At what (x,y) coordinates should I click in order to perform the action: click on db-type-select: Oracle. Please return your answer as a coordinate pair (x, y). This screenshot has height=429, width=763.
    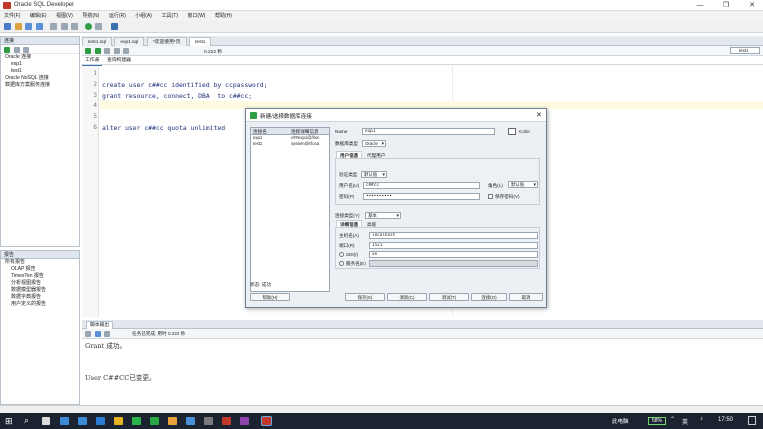
    Looking at the image, I should click on (374, 143).